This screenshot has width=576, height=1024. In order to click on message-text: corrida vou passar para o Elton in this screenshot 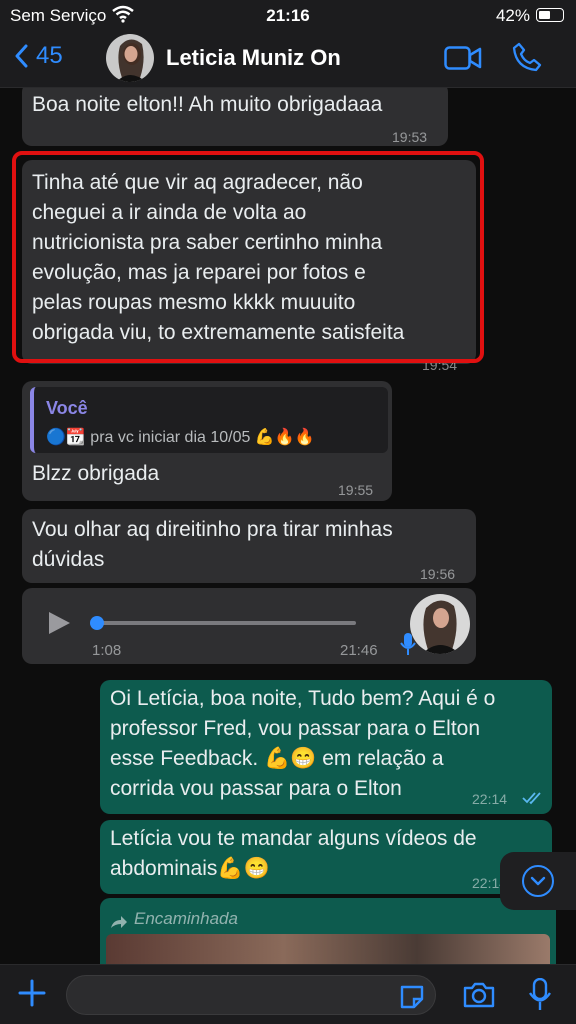, I will do `click(256, 788)`.